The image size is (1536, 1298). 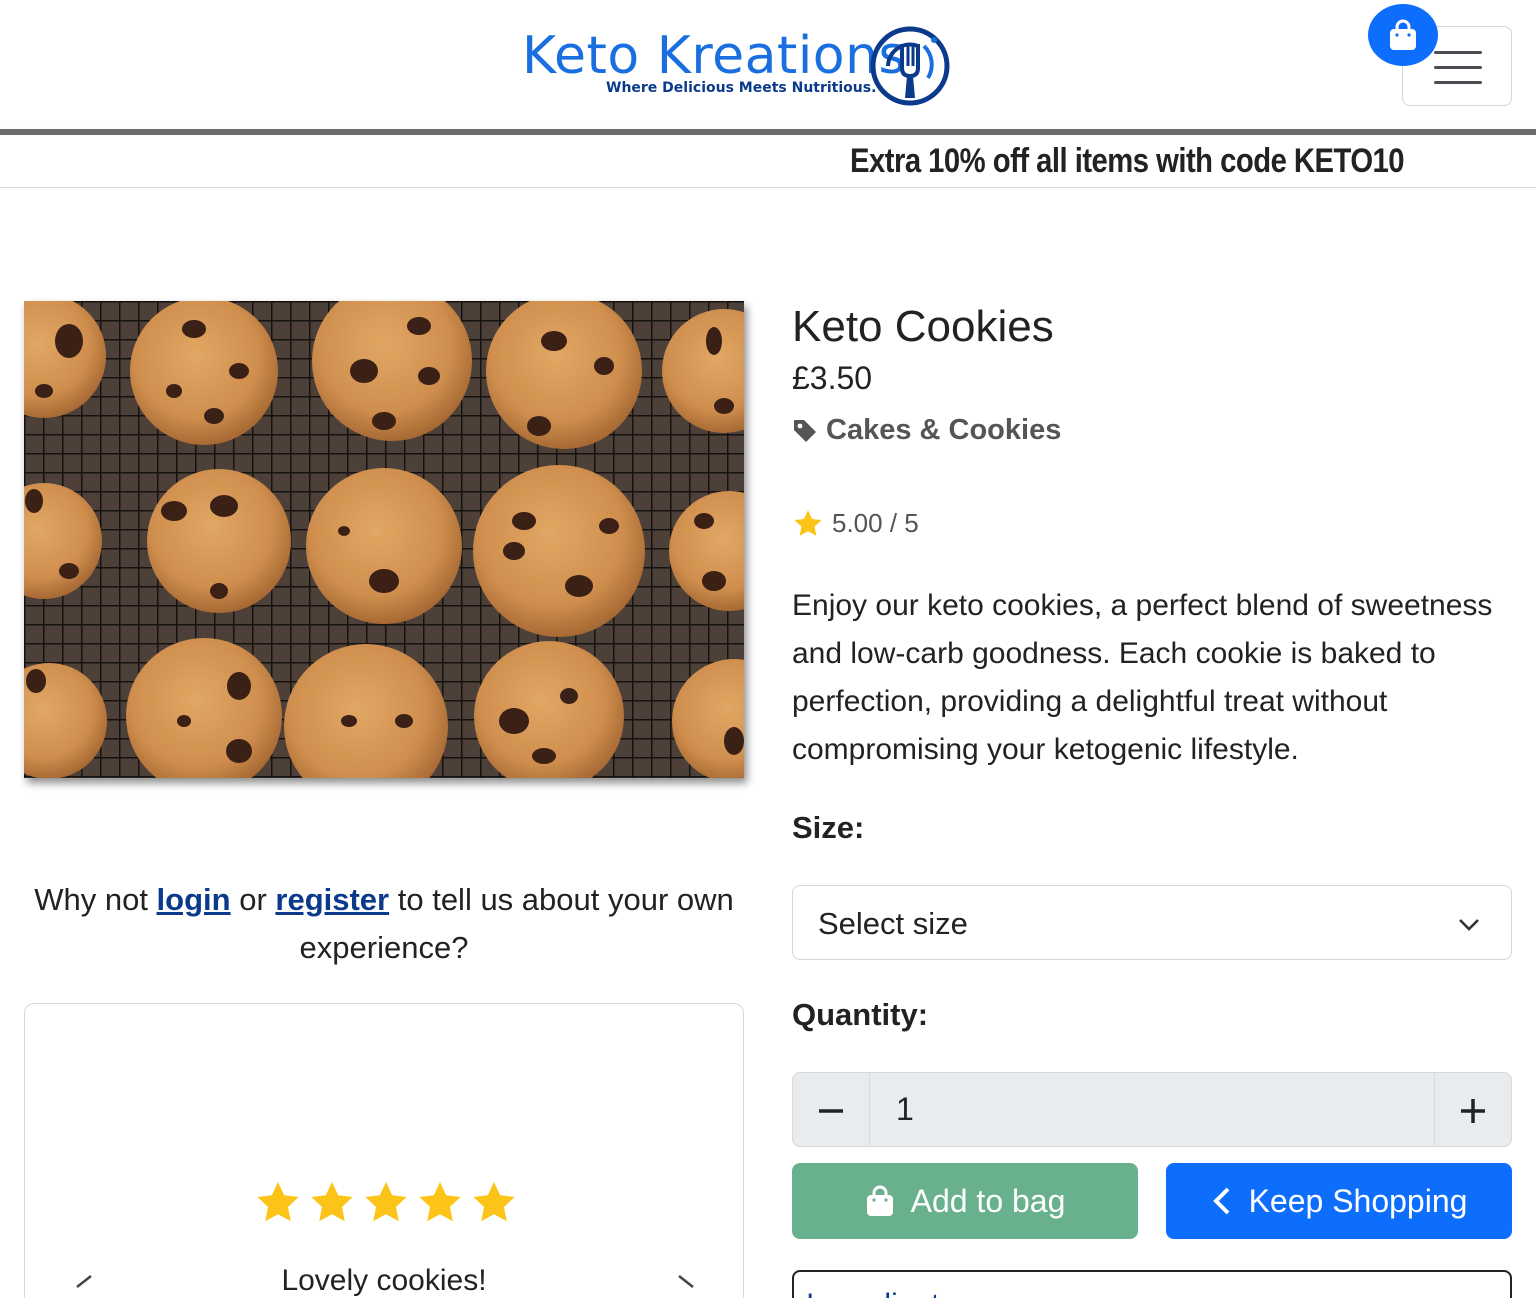 What do you see at coordinates (384, 1280) in the screenshot?
I see `review-title: Lovely cookies!` at bounding box center [384, 1280].